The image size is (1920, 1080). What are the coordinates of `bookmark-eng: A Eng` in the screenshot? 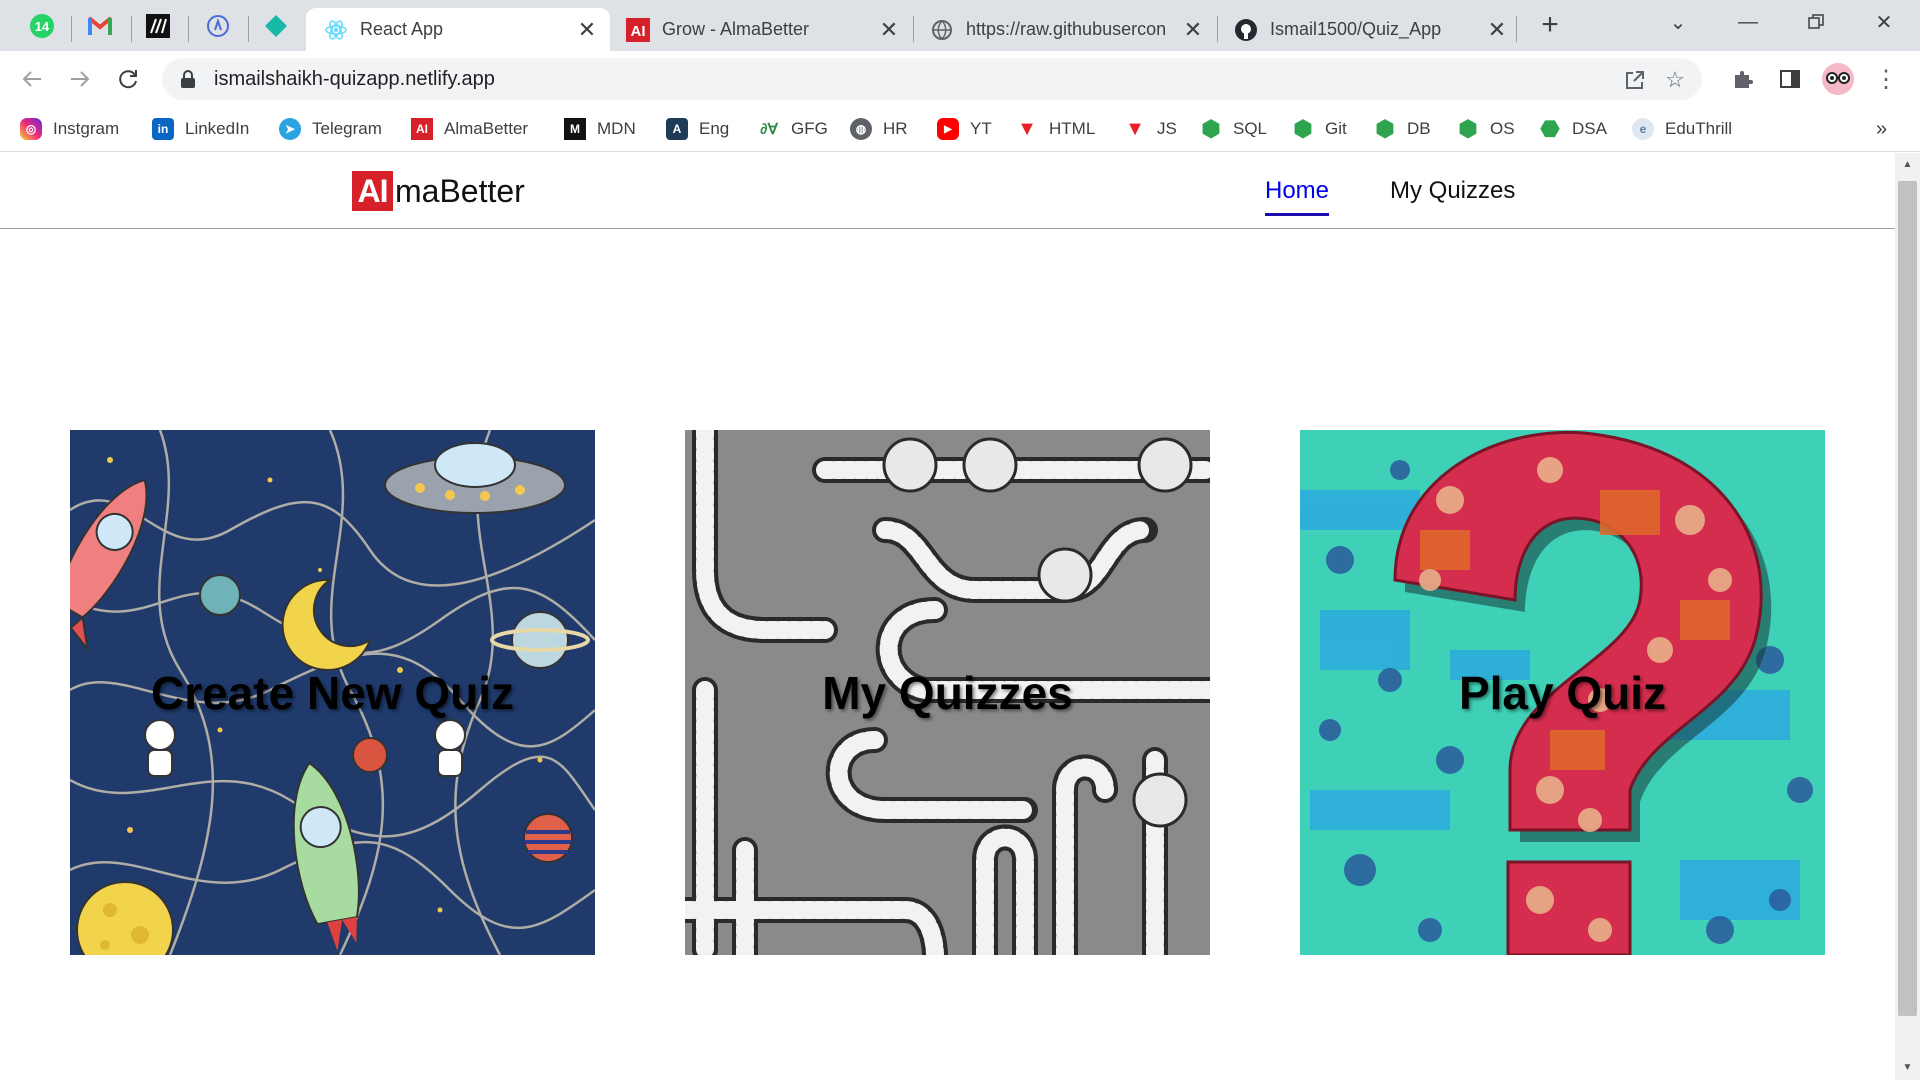 It's located at (697, 129).